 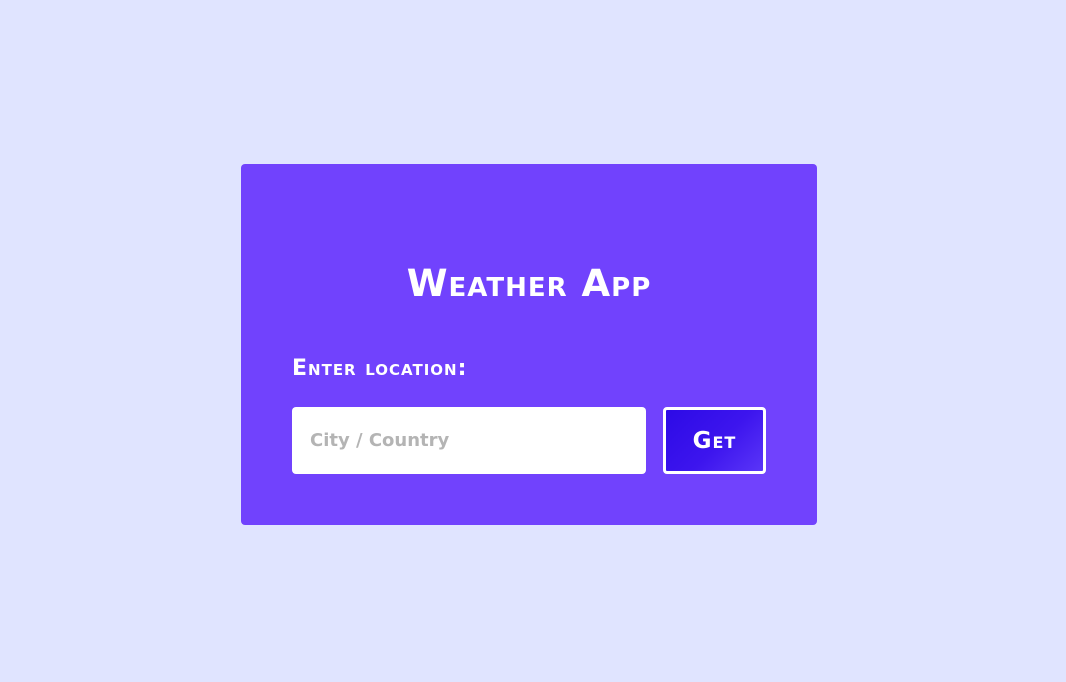 What do you see at coordinates (380, 368) in the screenshot?
I see `location-label: Enter location:` at bounding box center [380, 368].